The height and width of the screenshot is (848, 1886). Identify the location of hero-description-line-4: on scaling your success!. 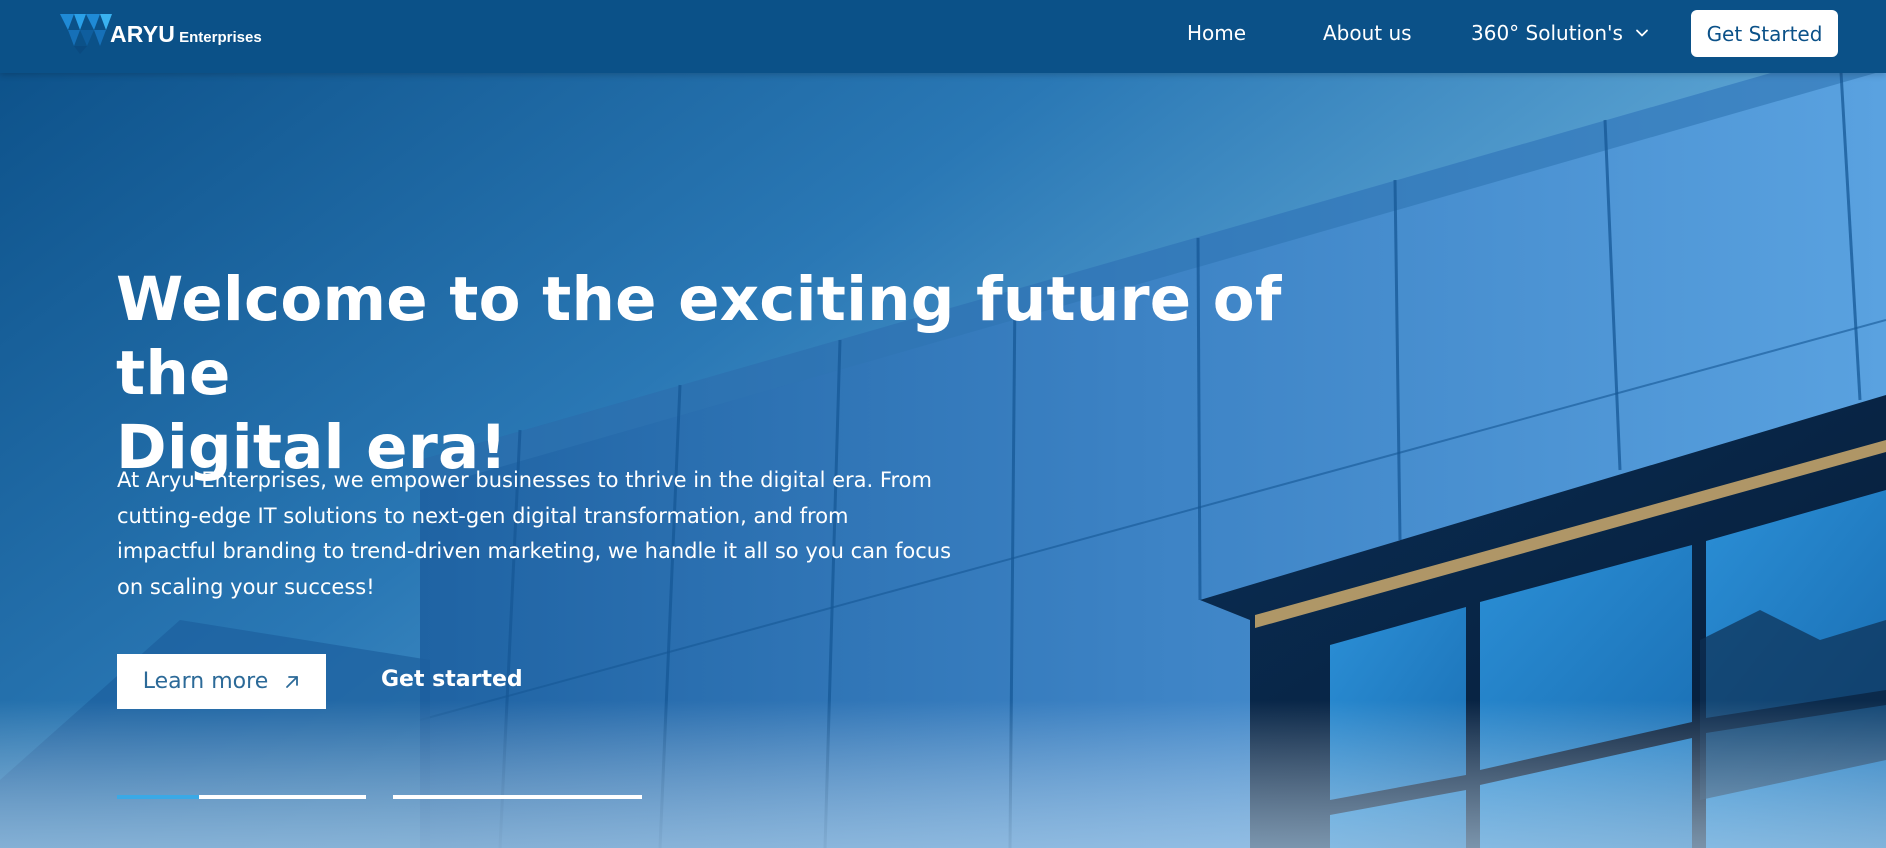
(246, 586).